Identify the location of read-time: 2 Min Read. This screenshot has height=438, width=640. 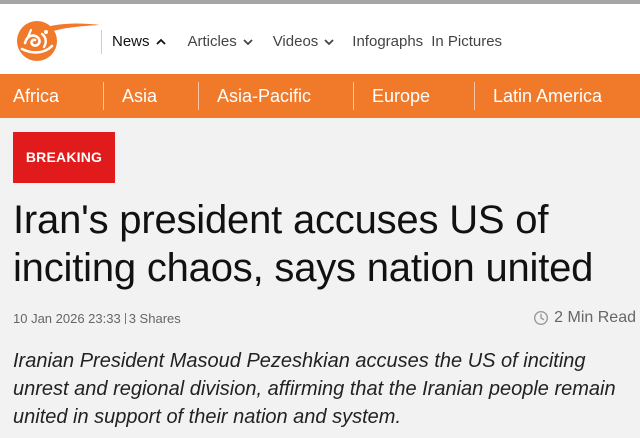
(584, 318).